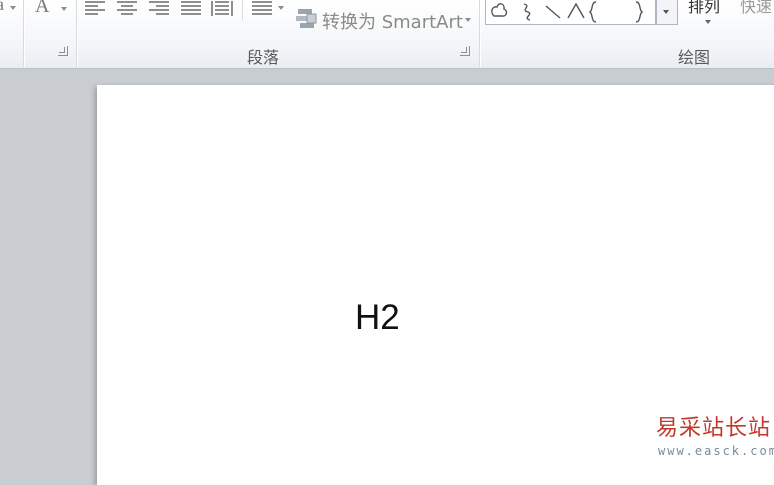  Describe the element at coordinates (714, 428) in the screenshot. I see `watermark-site-name: 易采站长站` at that location.